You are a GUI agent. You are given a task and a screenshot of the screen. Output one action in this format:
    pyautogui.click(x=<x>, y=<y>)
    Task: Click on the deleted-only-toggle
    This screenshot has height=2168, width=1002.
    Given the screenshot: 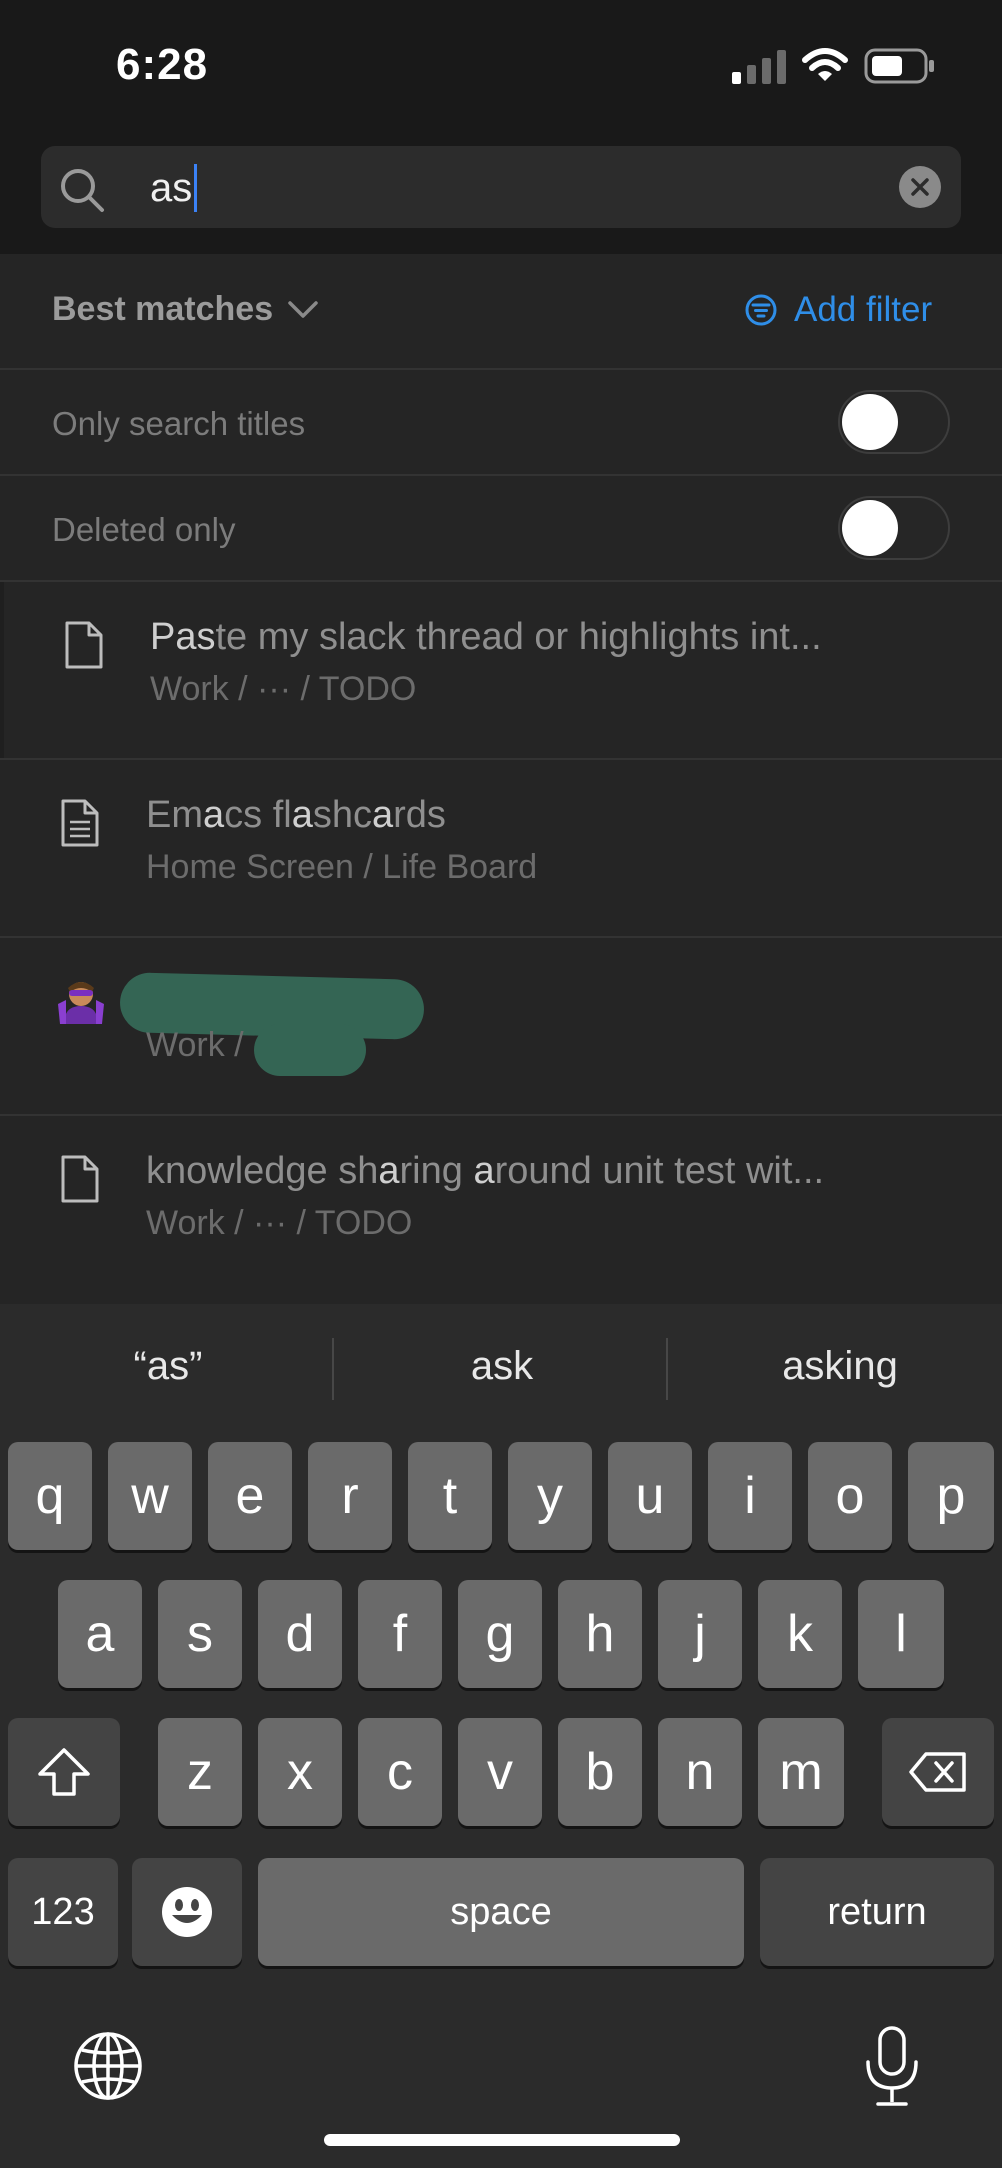 What is the action you would take?
    pyautogui.click(x=894, y=528)
    